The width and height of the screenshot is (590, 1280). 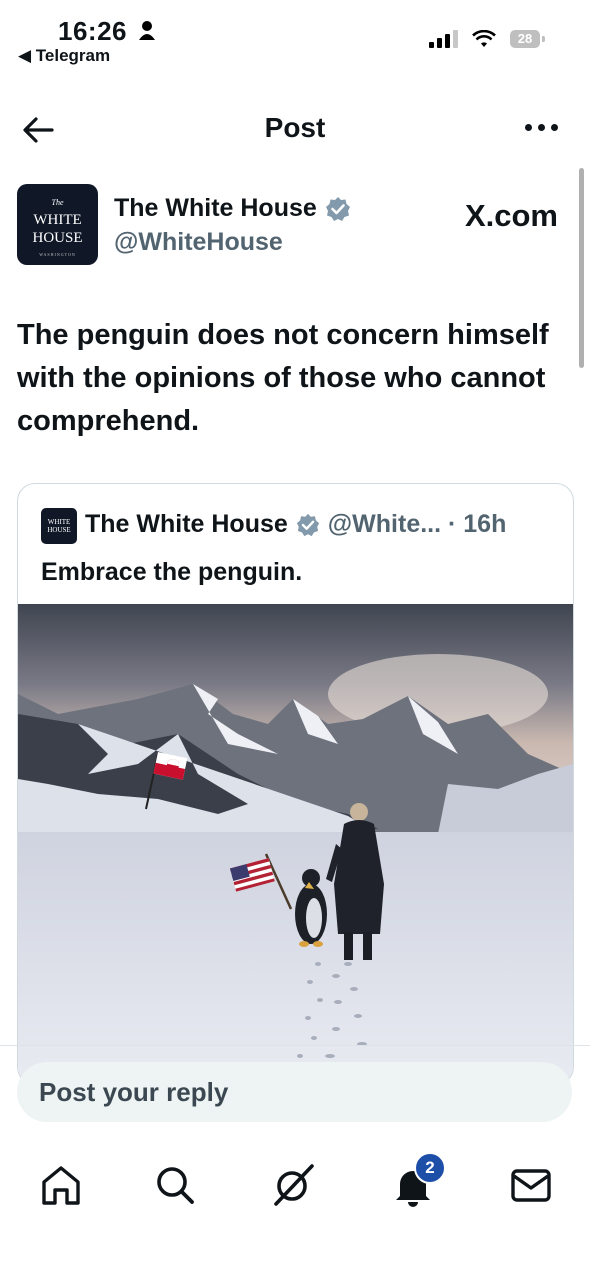 What do you see at coordinates (511, 215) in the screenshot?
I see `source-label: X.com` at bounding box center [511, 215].